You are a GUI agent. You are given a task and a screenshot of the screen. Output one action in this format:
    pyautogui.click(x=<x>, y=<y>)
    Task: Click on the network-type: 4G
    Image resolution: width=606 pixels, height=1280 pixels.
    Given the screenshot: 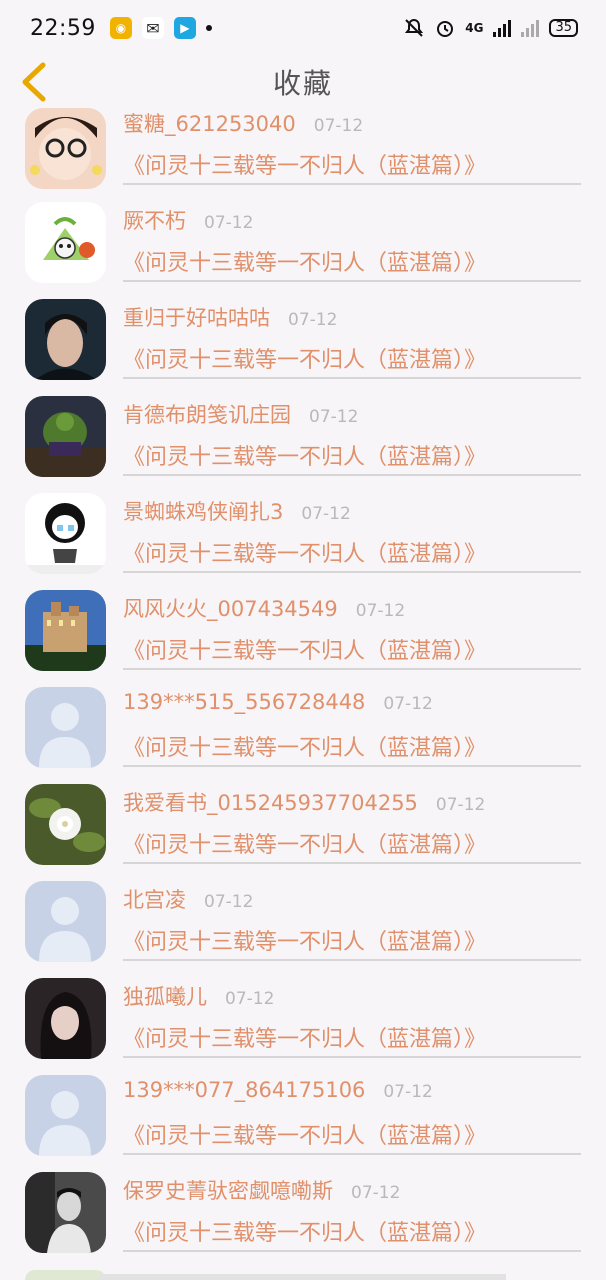 What is the action you would take?
    pyautogui.click(x=474, y=28)
    